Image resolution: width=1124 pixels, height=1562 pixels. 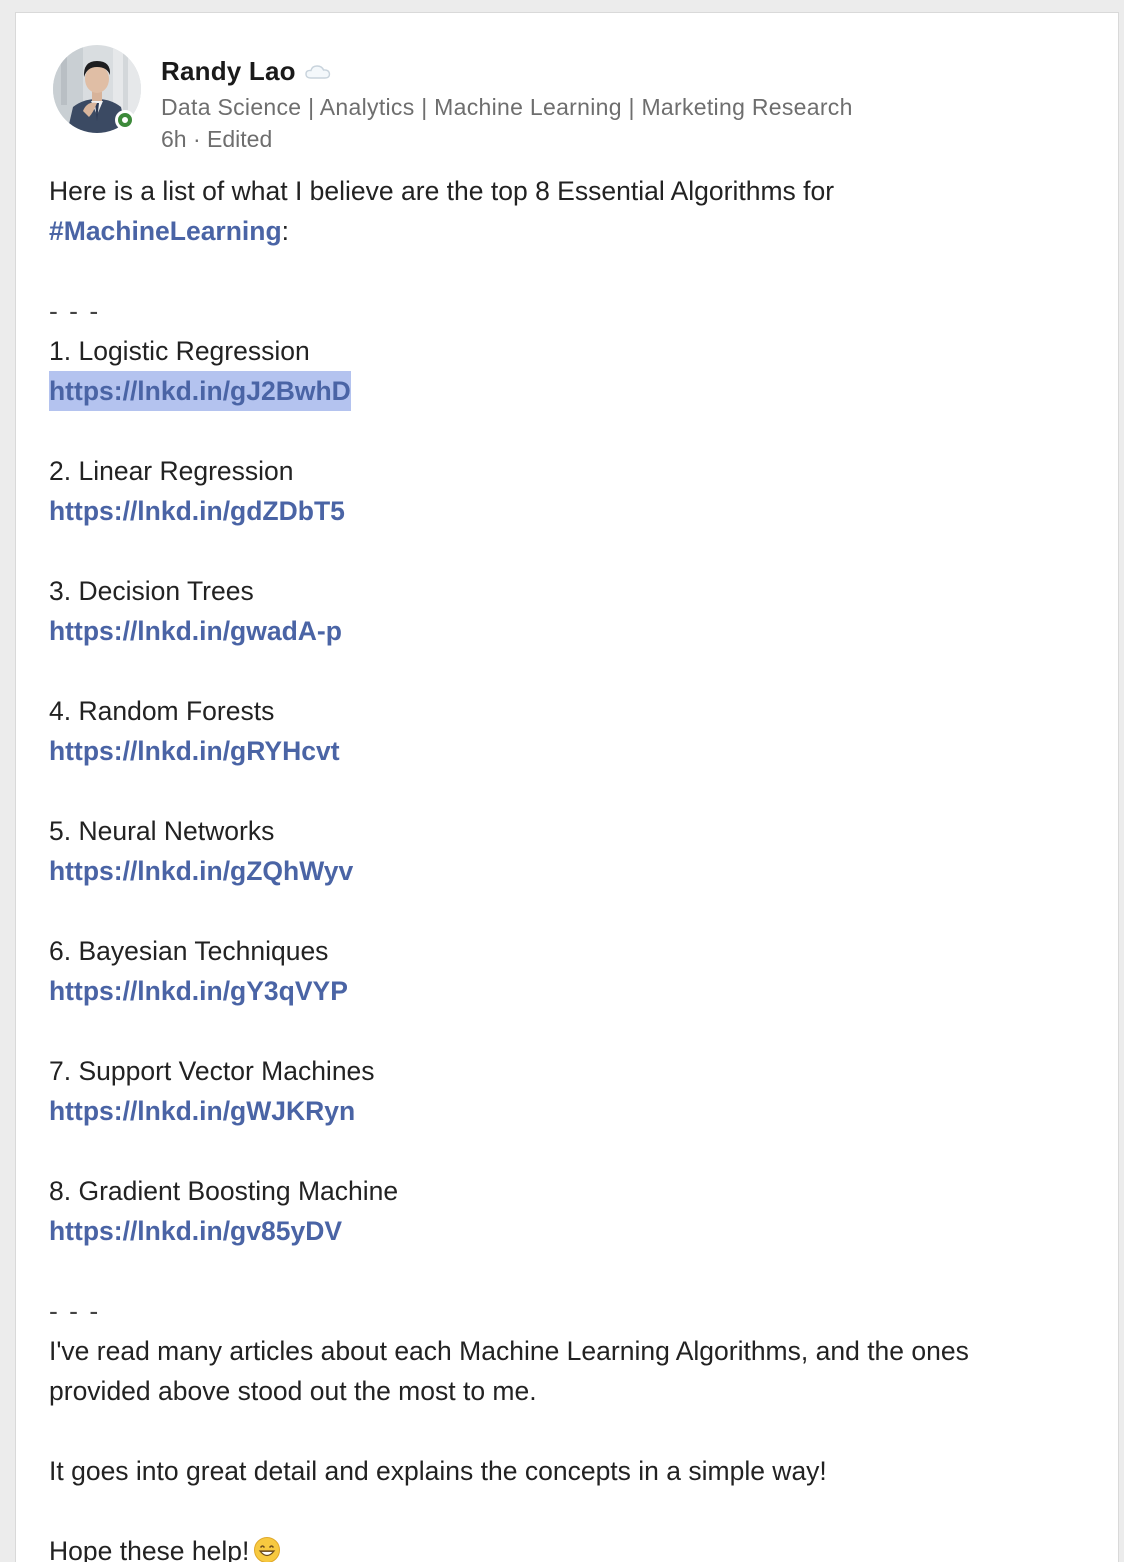 What do you see at coordinates (200, 391) in the screenshot?
I see `algorithm-link: https://lnkd.in/gJ2BwhD` at bounding box center [200, 391].